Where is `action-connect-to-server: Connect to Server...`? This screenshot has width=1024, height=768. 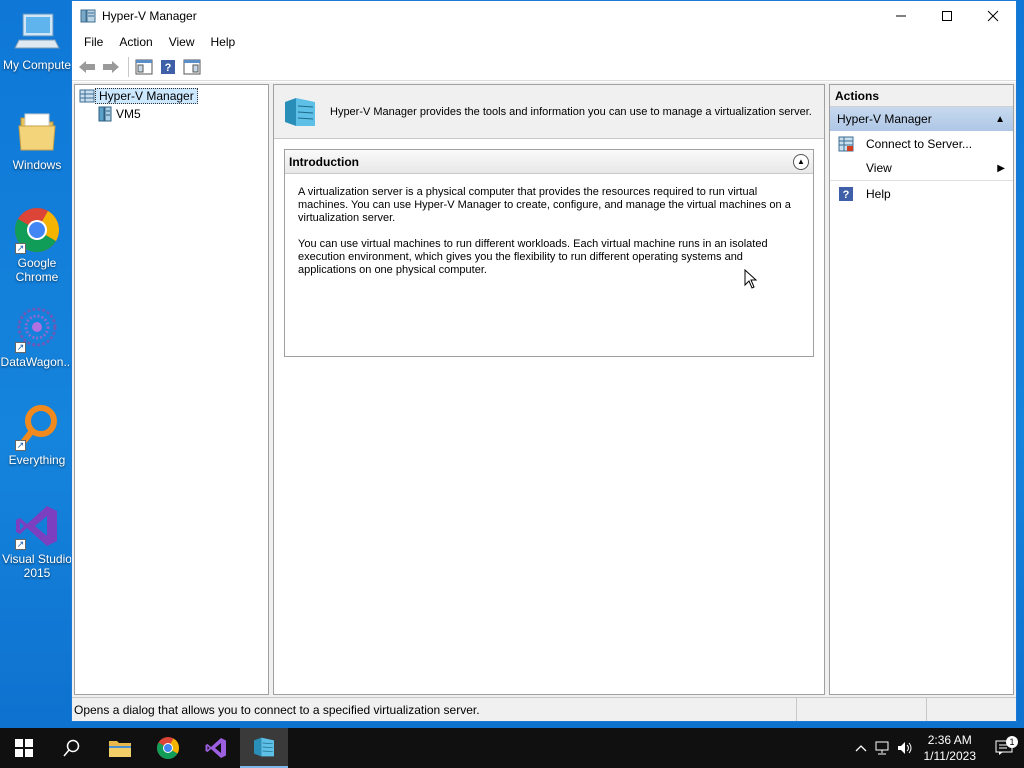
action-connect-to-server: Connect to Server... is located at coordinates (921, 143).